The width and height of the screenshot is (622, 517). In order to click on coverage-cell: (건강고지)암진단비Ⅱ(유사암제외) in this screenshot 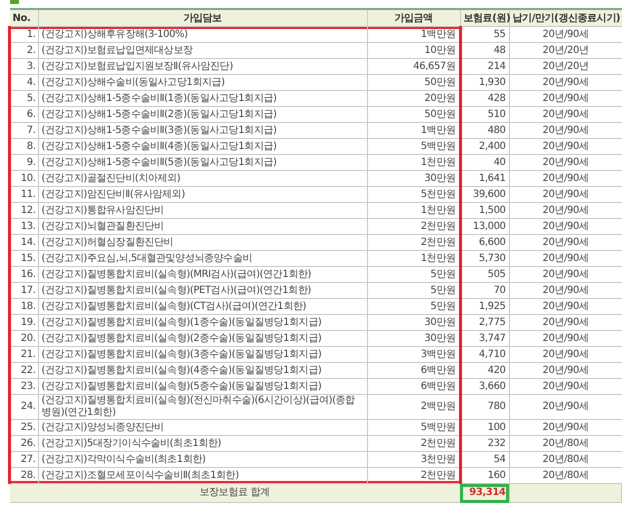, I will do `click(202, 194)`.